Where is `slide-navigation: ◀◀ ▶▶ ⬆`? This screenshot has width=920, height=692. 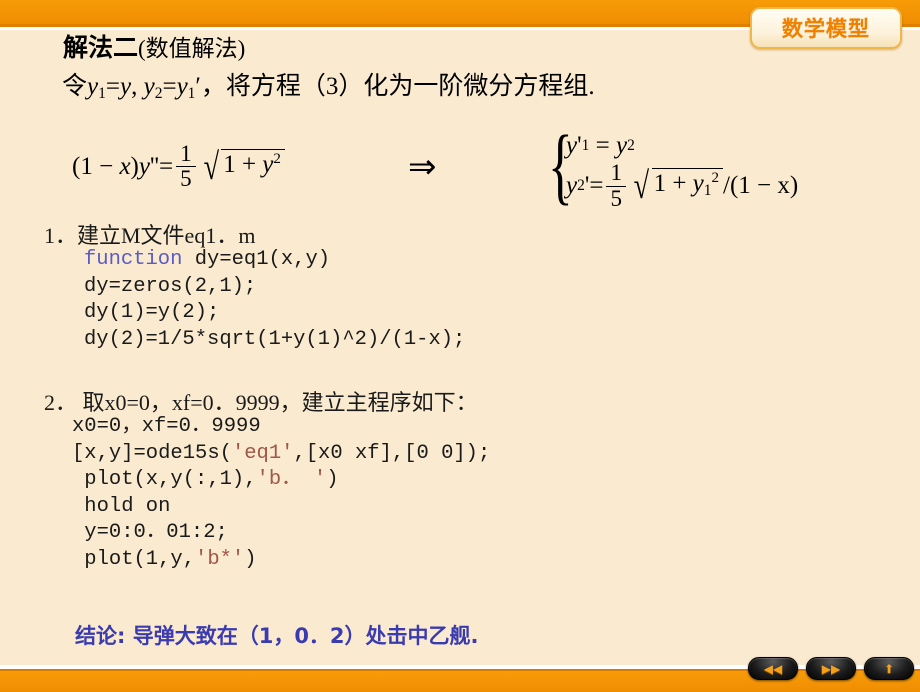 slide-navigation: ◀◀ ▶▶ ⬆ is located at coordinates (831, 668).